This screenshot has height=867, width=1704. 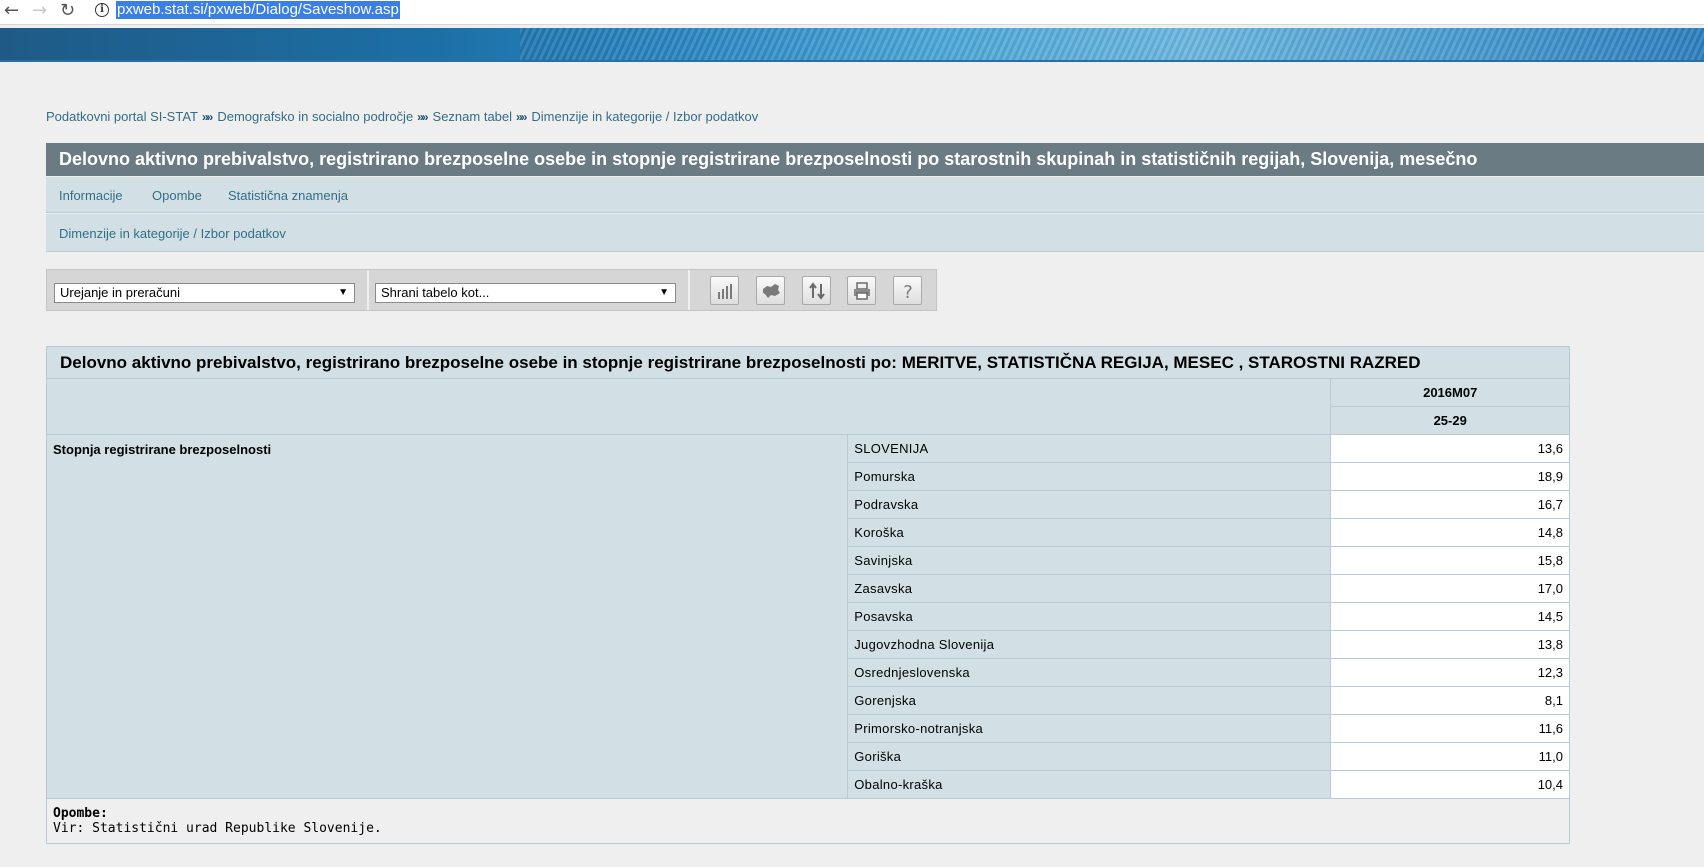 I want to click on region-cell: Obalno-kraška, so click(x=1089, y=784).